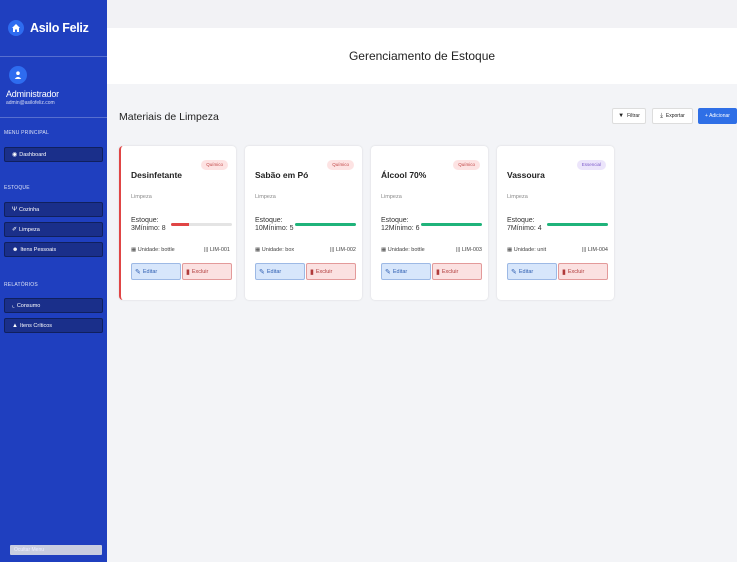 The image size is (737, 562). What do you see at coordinates (661, 115) in the screenshot?
I see `download-icon: ⤓` at bounding box center [661, 115].